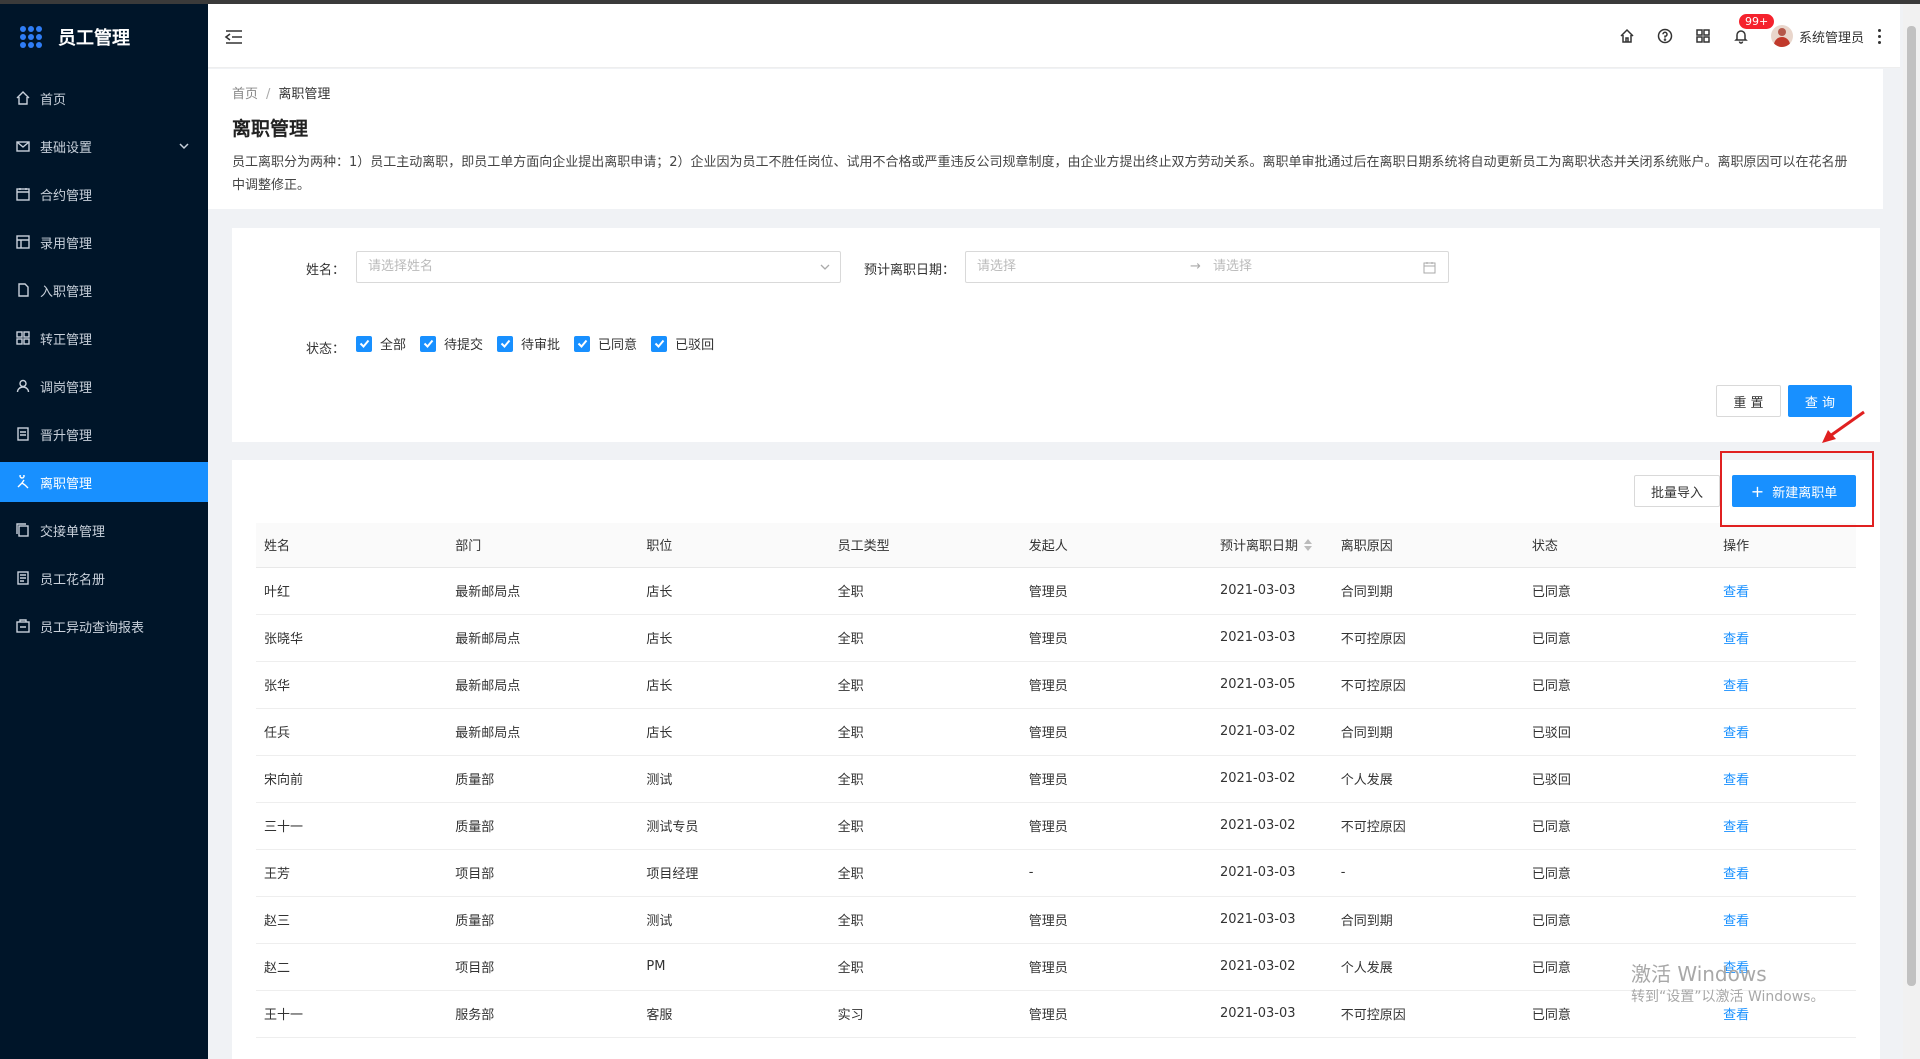 The height and width of the screenshot is (1059, 1920). Describe the element at coordinates (104, 37) in the screenshot. I see `app-logo: 员工管理` at that location.